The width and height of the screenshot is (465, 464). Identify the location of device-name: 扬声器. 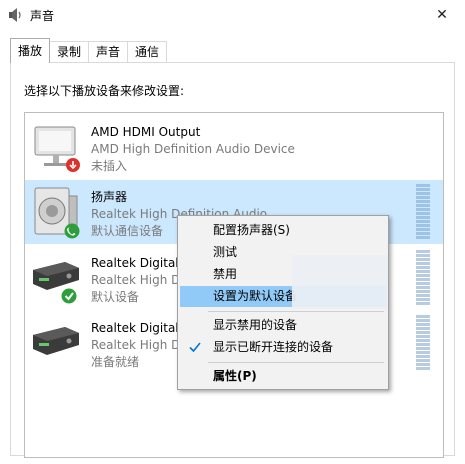
(109, 197).